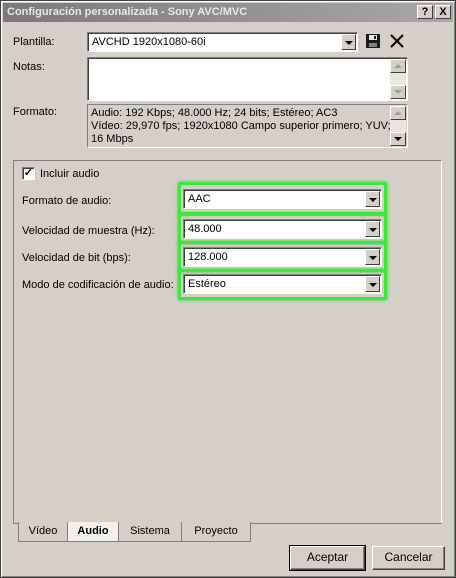  Describe the element at coordinates (222, 42) in the screenshot. I see `template-dropdown: AVCHD 1920x1080-60i` at that location.